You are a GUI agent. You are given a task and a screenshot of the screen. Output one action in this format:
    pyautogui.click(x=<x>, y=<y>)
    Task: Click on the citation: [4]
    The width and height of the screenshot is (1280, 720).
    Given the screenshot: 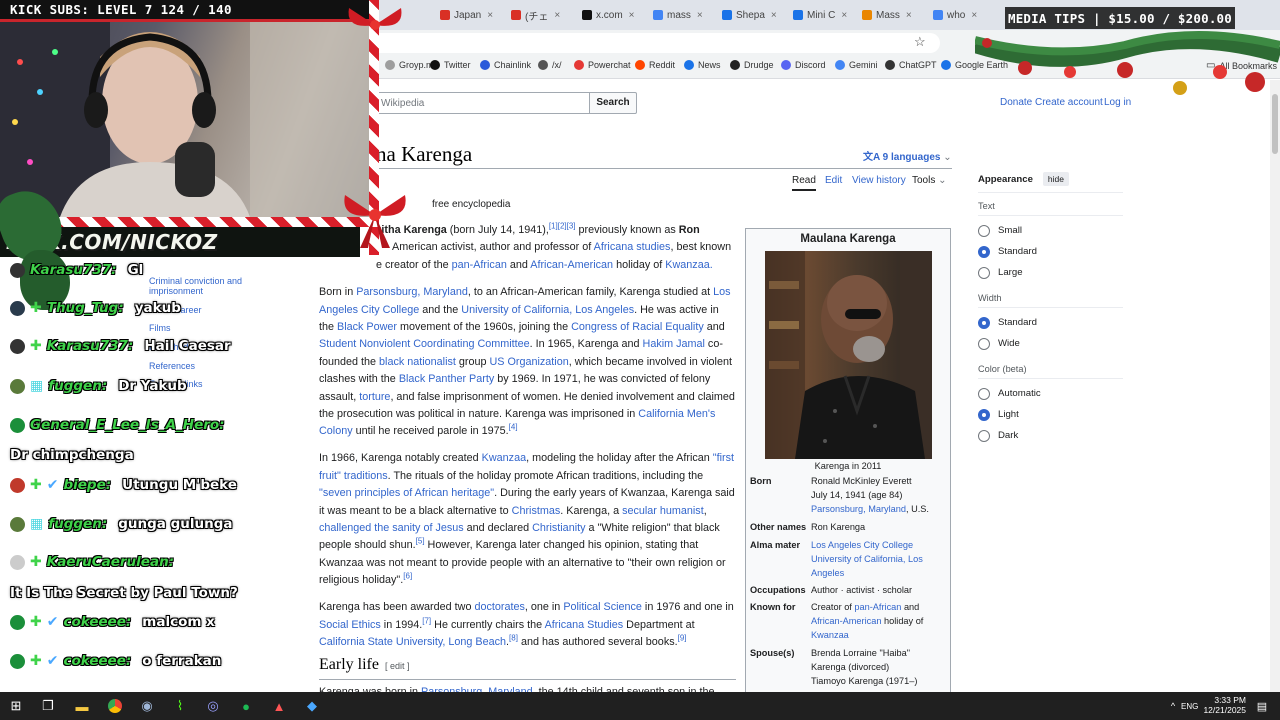 What is the action you would take?
    pyautogui.click(x=513, y=427)
    